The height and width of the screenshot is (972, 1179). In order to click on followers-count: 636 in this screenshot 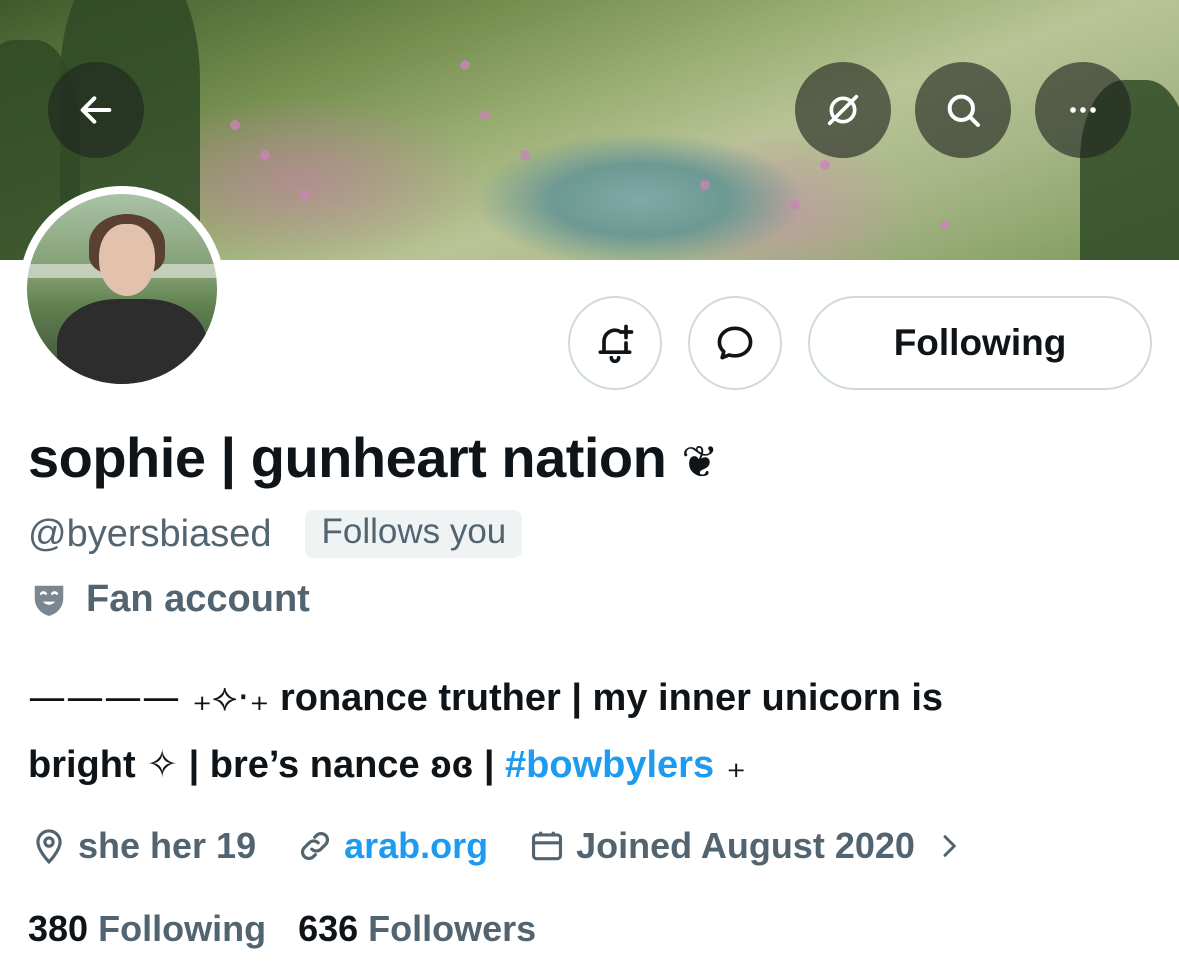, I will do `click(328, 928)`.